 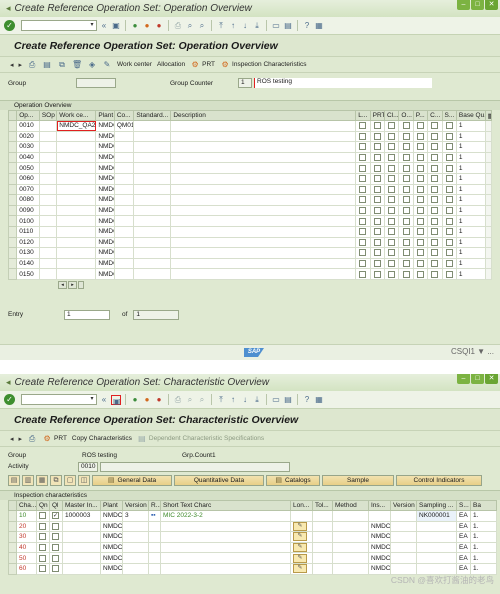 I want to click on work-center-cell, so click(x=76, y=221).